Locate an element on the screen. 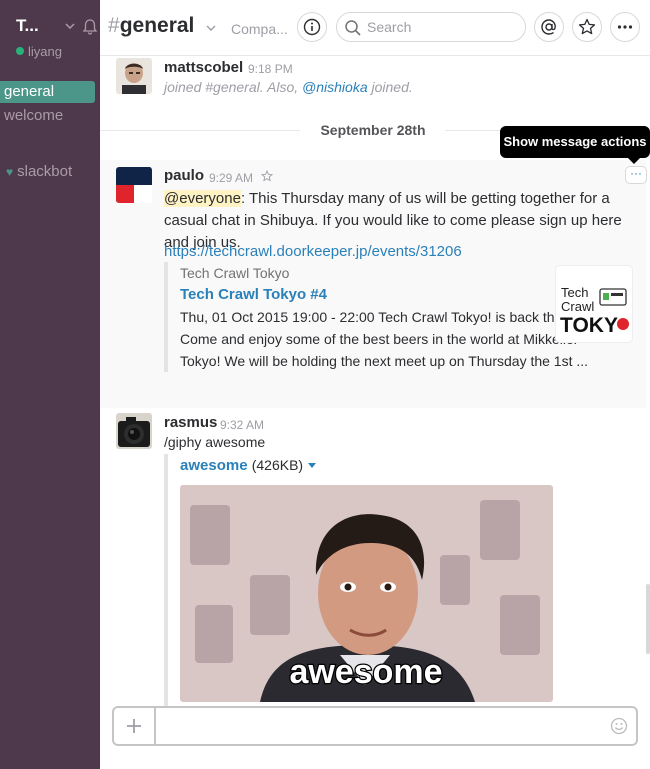 The image size is (650, 769). message-actions-tooltip: Show message actions is located at coordinates (575, 145).